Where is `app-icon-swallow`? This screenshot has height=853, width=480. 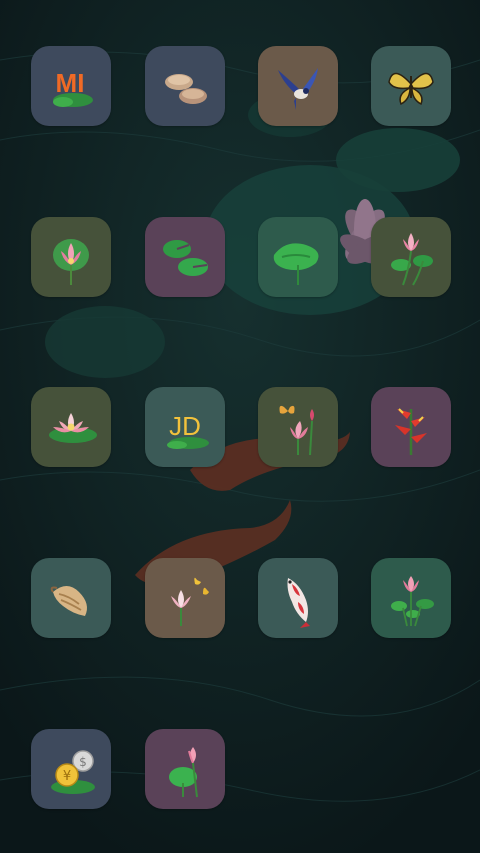 app-icon-swallow is located at coordinates (298, 86).